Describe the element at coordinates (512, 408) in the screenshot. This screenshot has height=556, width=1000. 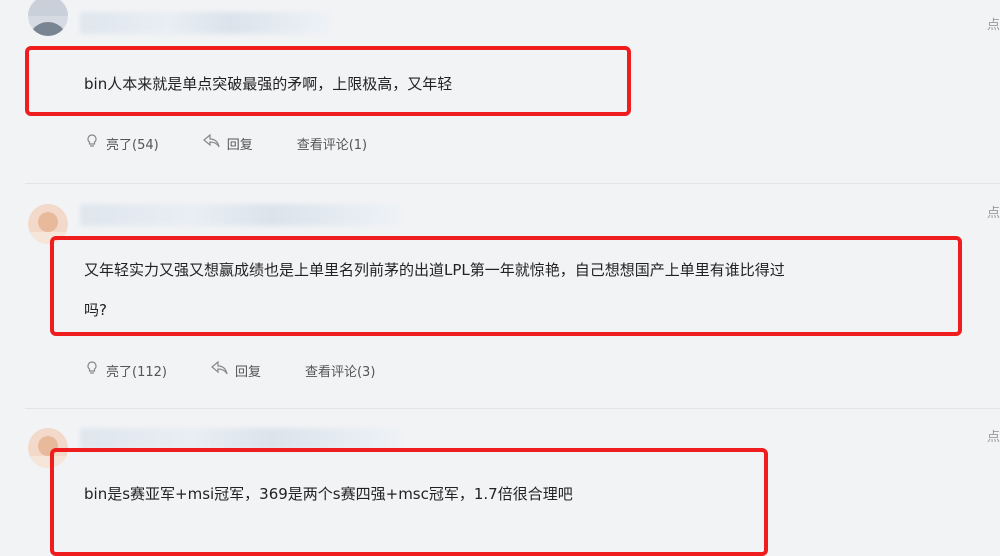
I see `divider` at that location.